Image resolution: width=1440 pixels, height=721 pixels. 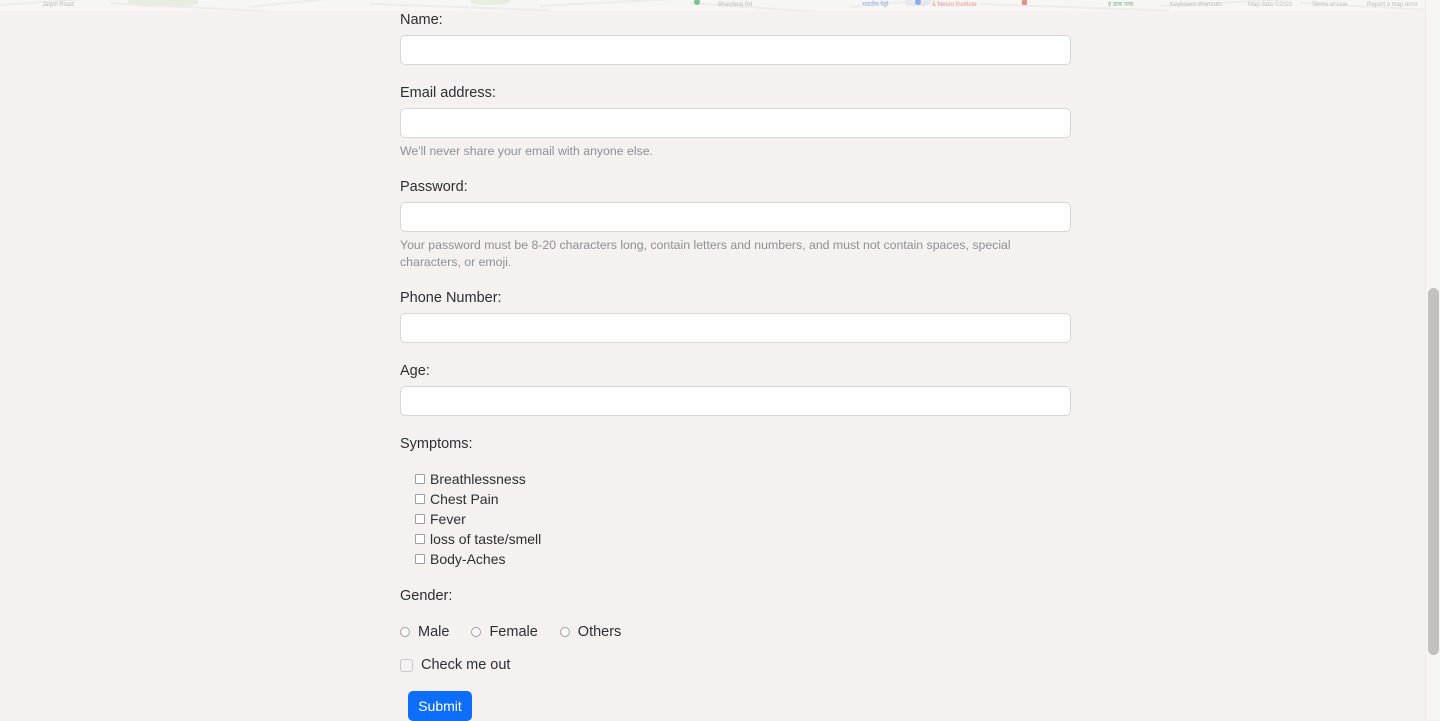 What do you see at coordinates (564, 632) in the screenshot?
I see `gender-radio-others` at bounding box center [564, 632].